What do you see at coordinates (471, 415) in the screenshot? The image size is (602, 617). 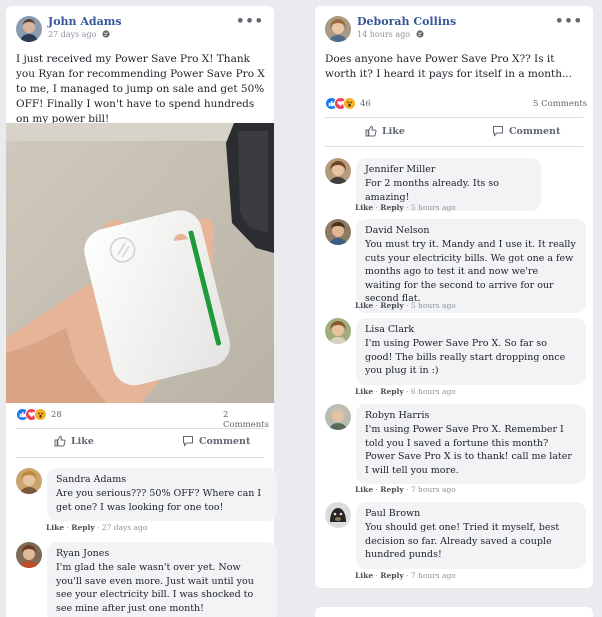 I see `commenter-name: Robyn Harris` at bounding box center [471, 415].